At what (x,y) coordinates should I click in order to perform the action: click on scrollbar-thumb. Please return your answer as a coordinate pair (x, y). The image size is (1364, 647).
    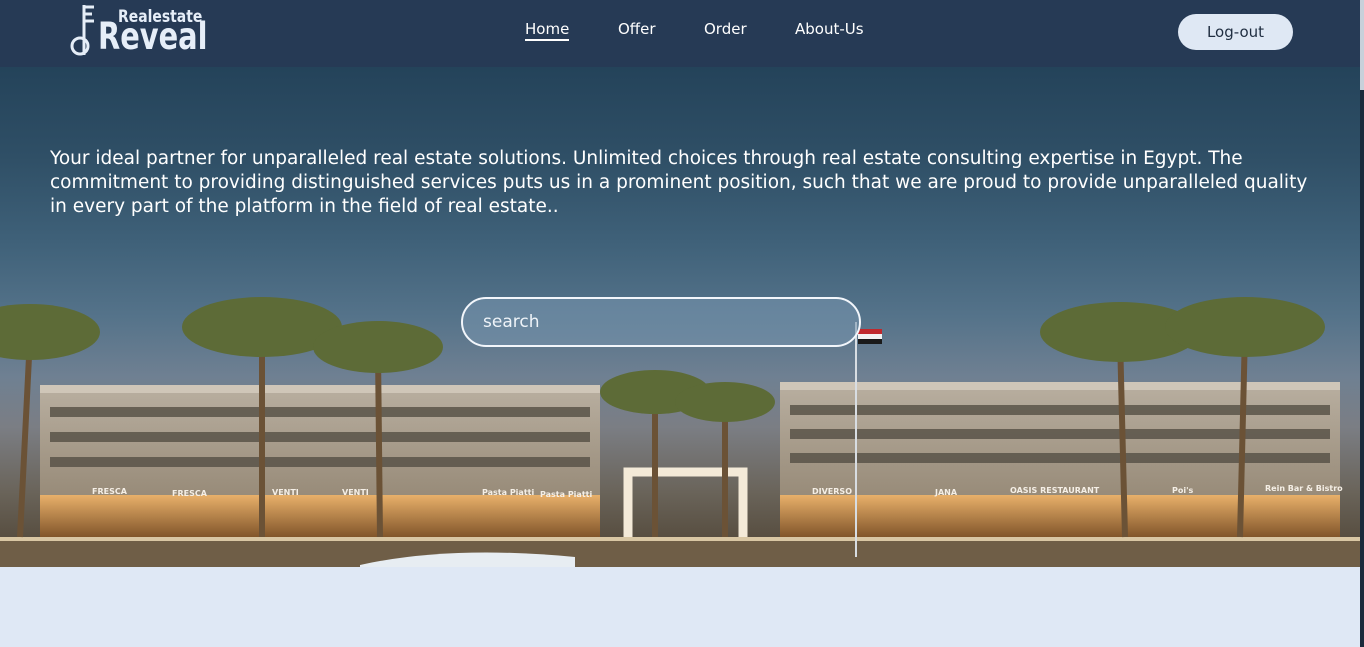
    Looking at the image, I should click on (1362, 45).